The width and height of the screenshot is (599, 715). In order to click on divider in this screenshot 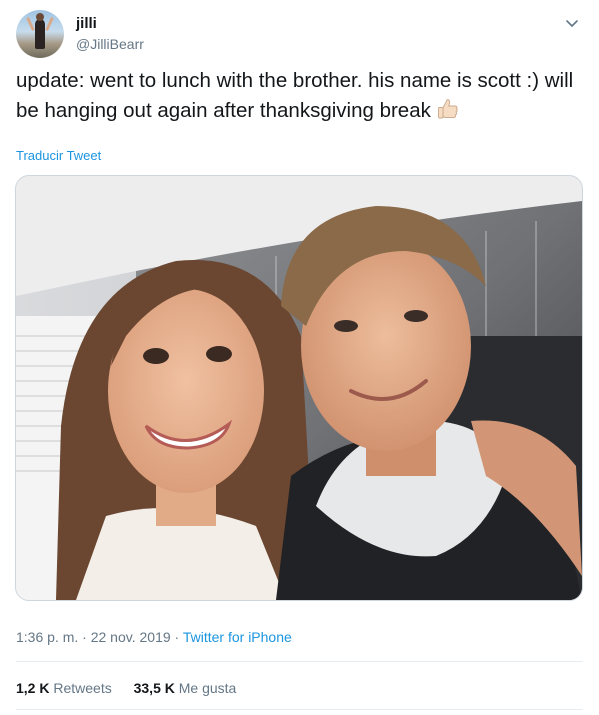, I will do `click(299, 661)`.